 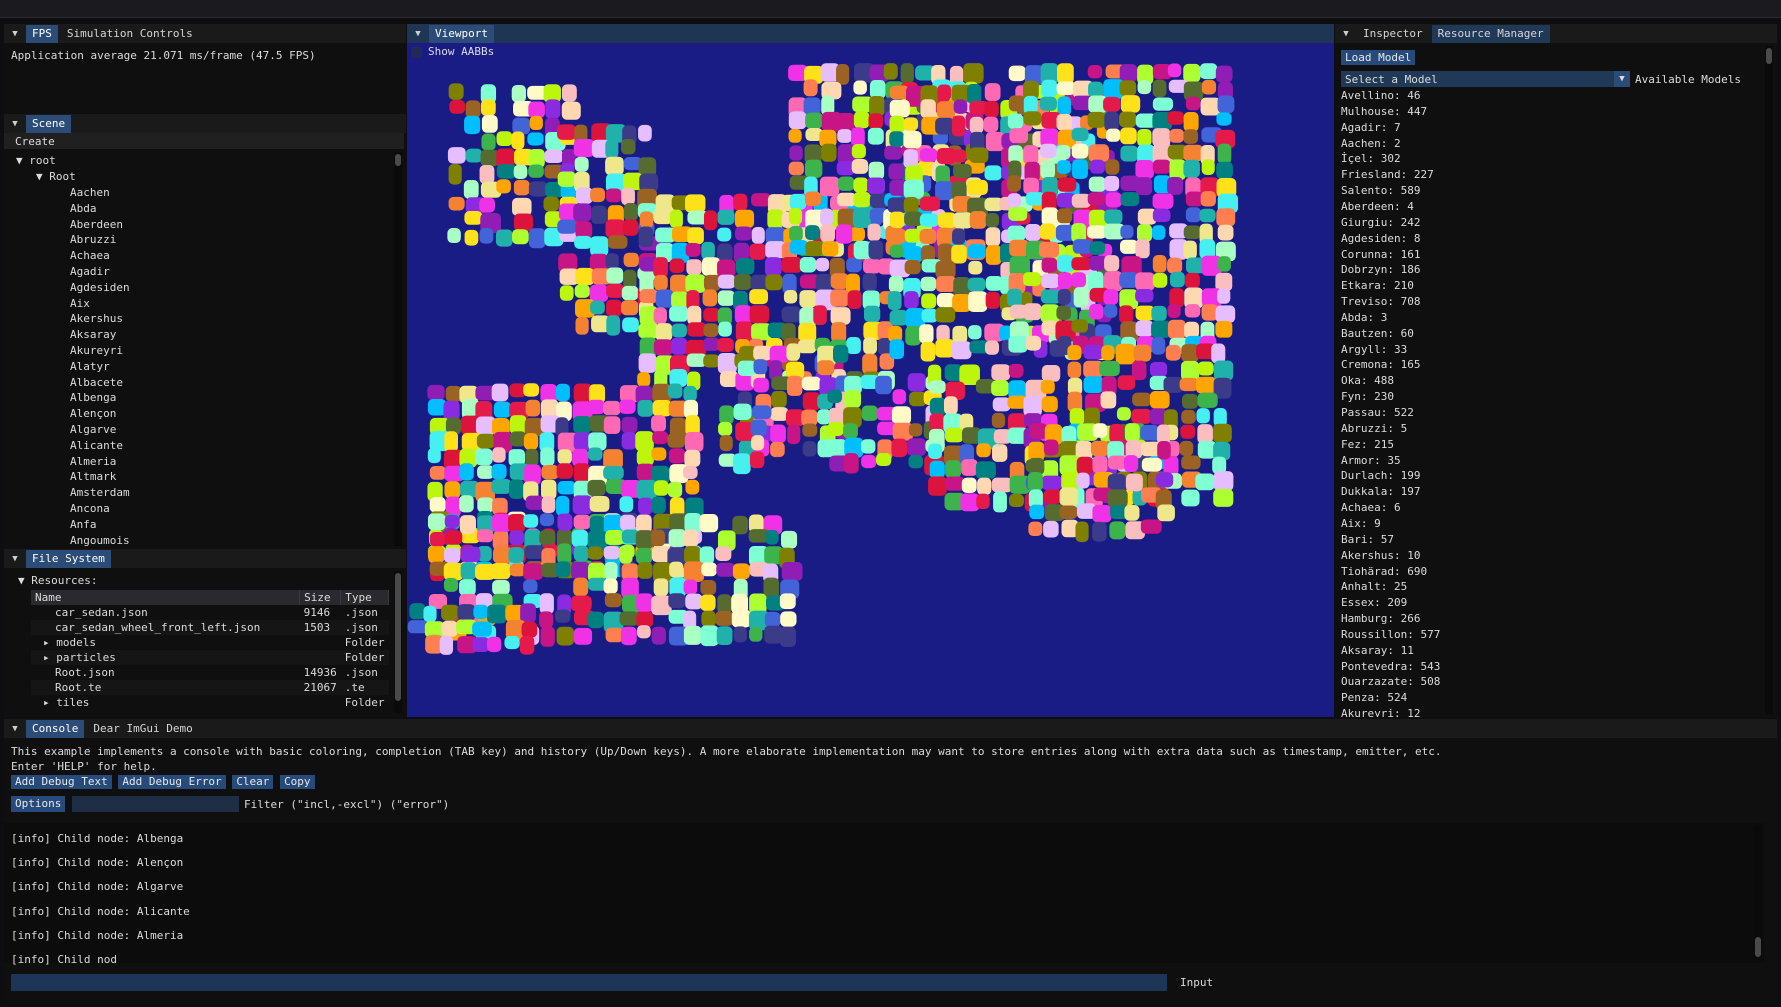 What do you see at coordinates (90, 271) in the screenshot?
I see `tree-node-item: Agadir` at bounding box center [90, 271].